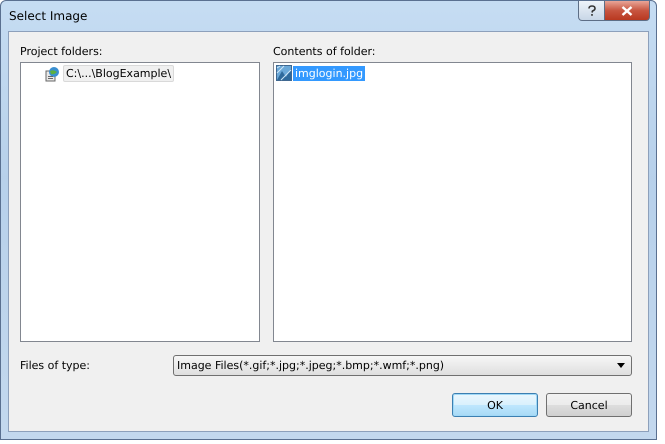  What do you see at coordinates (118, 73) in the screenshot?
I see `folder-item: C:\...\BlogExample\` at bounding box center [118, 73].